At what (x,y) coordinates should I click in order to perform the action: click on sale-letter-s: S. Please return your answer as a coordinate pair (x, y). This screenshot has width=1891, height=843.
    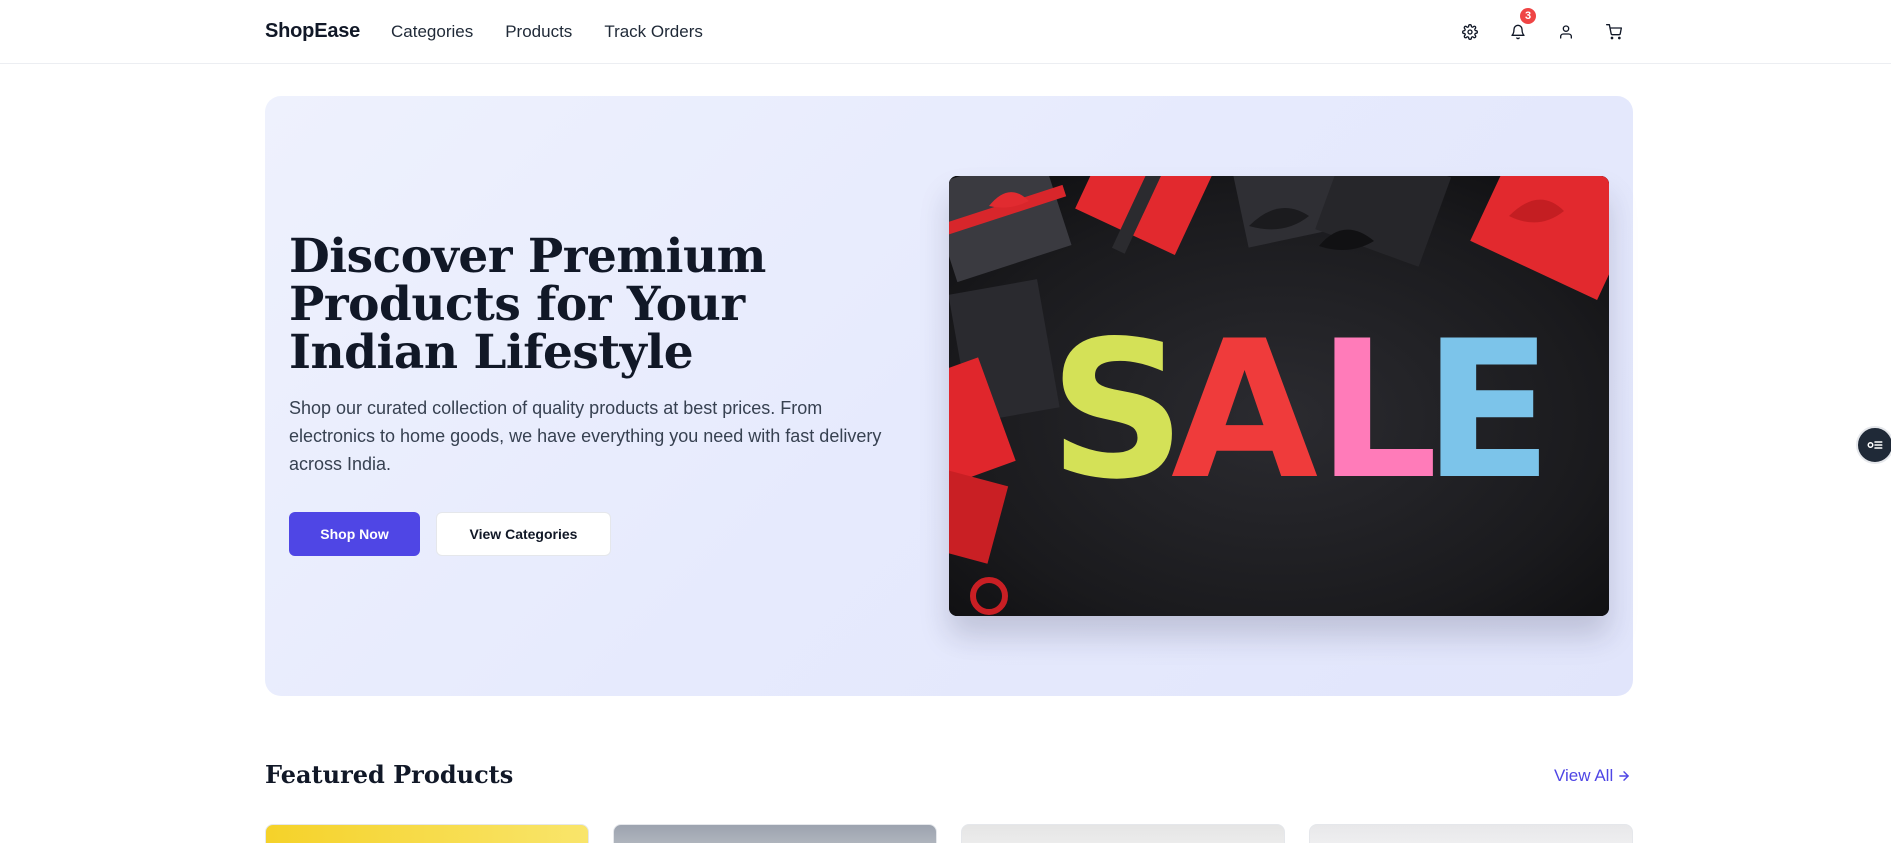
    Looking at the image, I should click on (1117, 410).